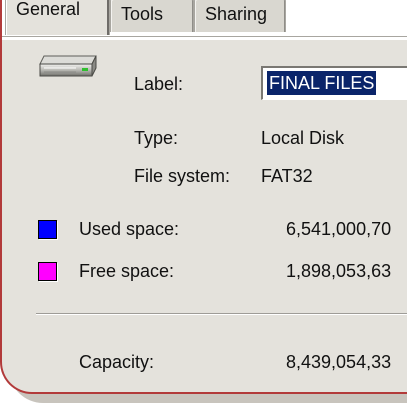  Describe the element at coordinates (221, 314) in the screenshot. I see `capacity-divider` at that location.